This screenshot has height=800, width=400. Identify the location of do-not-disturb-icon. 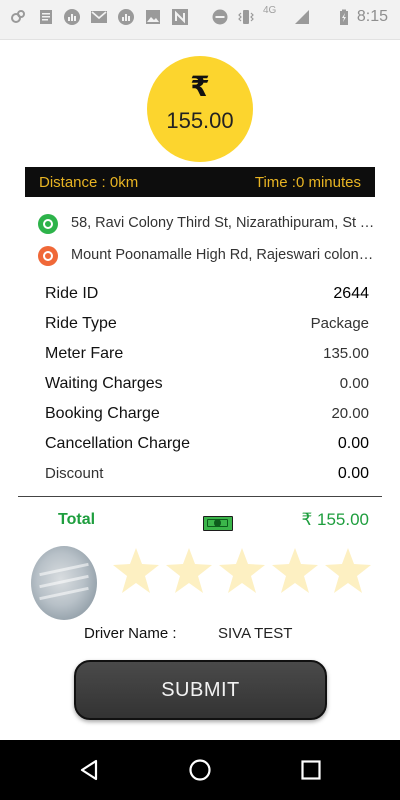
(220, 17).